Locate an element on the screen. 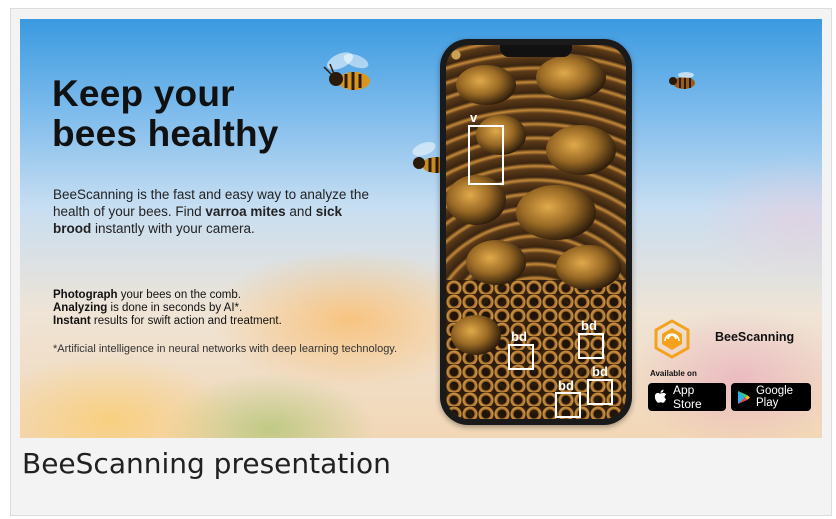  feature-keyword: Analyzing is located at coordinates (80, 308).